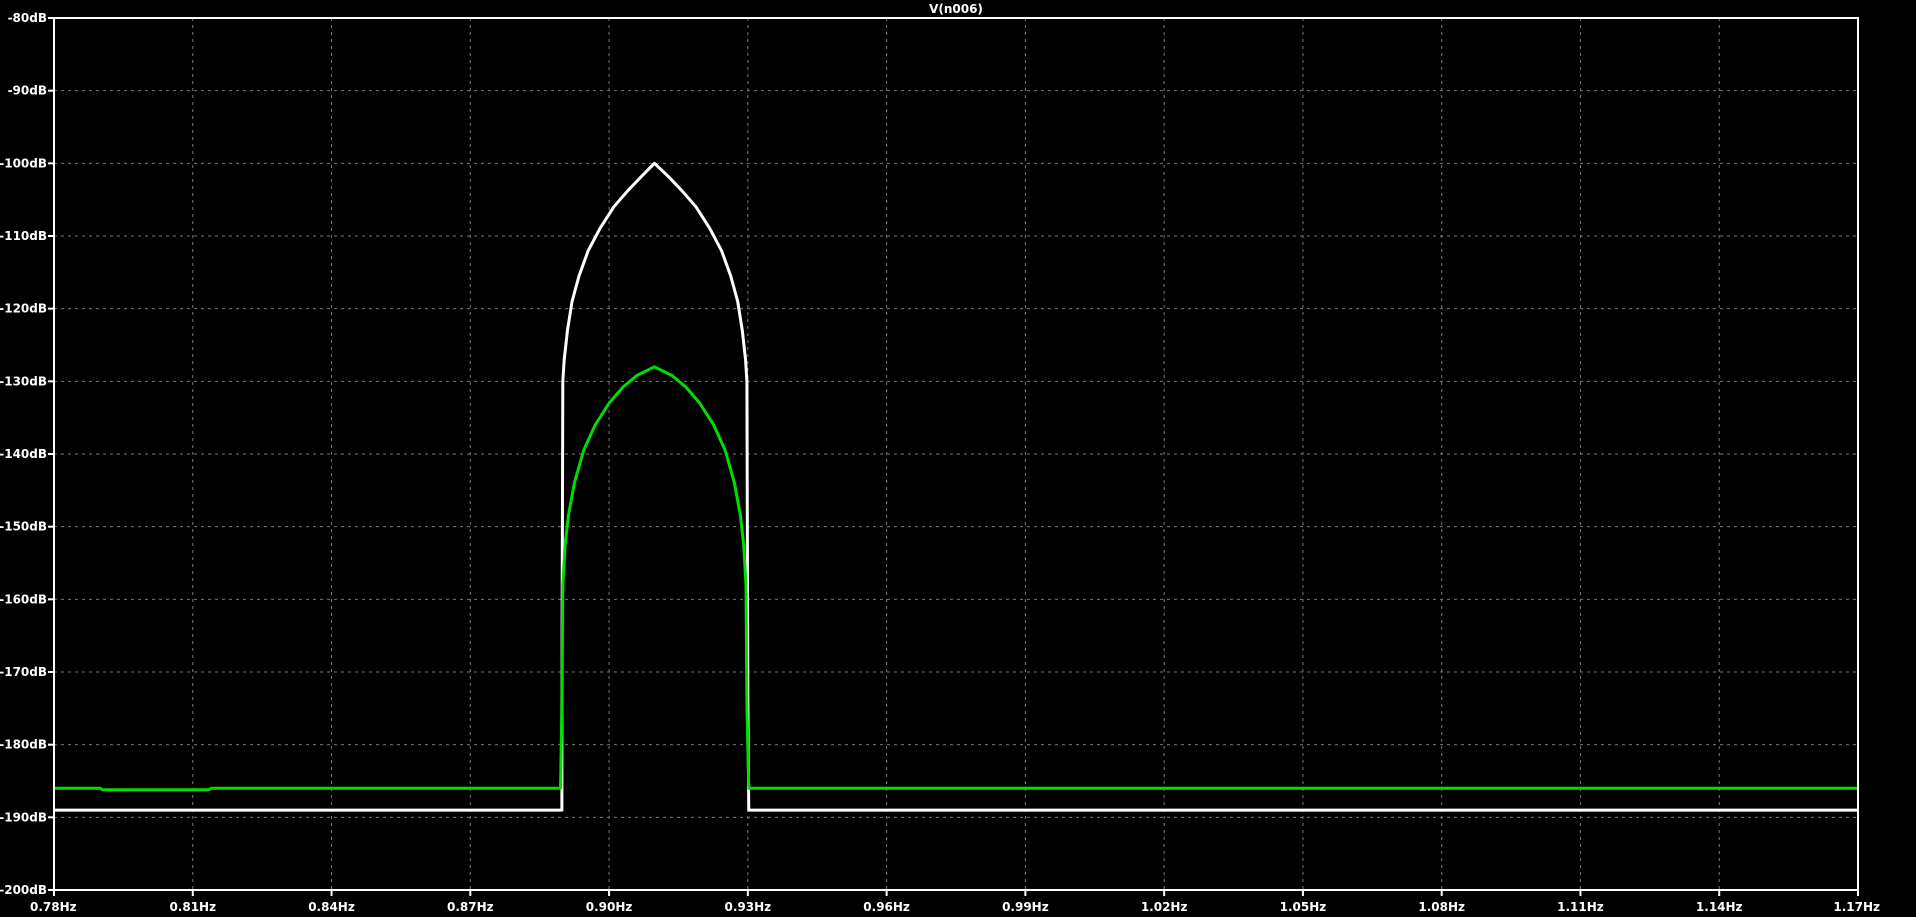 This screenshot has width=1916, height=917. Describe the element at coordinates (23, 454) in the screenshot. I see `y-tick-label: -140dB` at that location.